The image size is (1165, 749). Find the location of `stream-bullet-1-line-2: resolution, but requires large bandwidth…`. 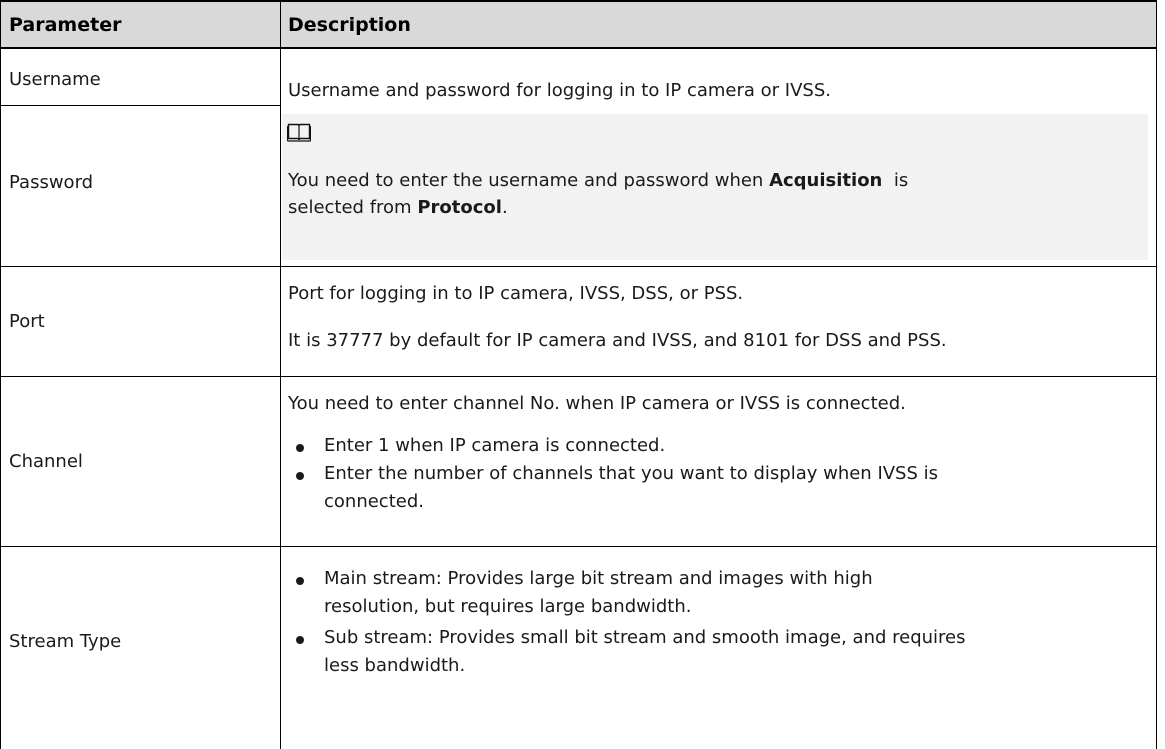

stream-bullet-1-line-2: resolution, but requires large bandwidth… is located at coordinates (508, 606).